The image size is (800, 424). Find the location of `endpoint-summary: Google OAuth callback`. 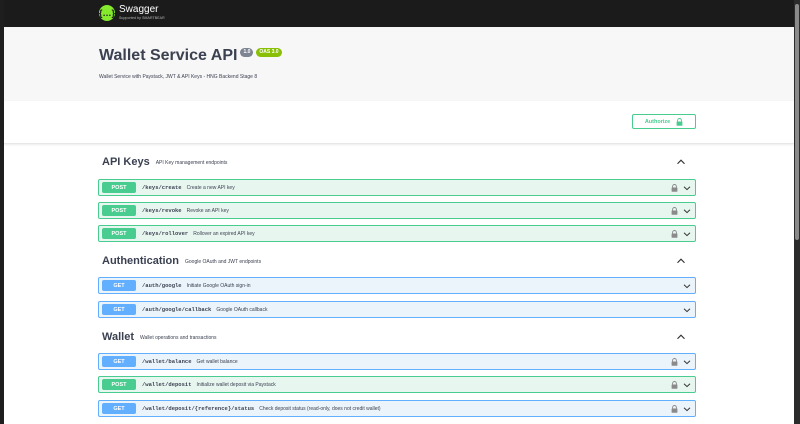

endpoint-summary: Google OAuth callback is located at coordinates (242, 309).